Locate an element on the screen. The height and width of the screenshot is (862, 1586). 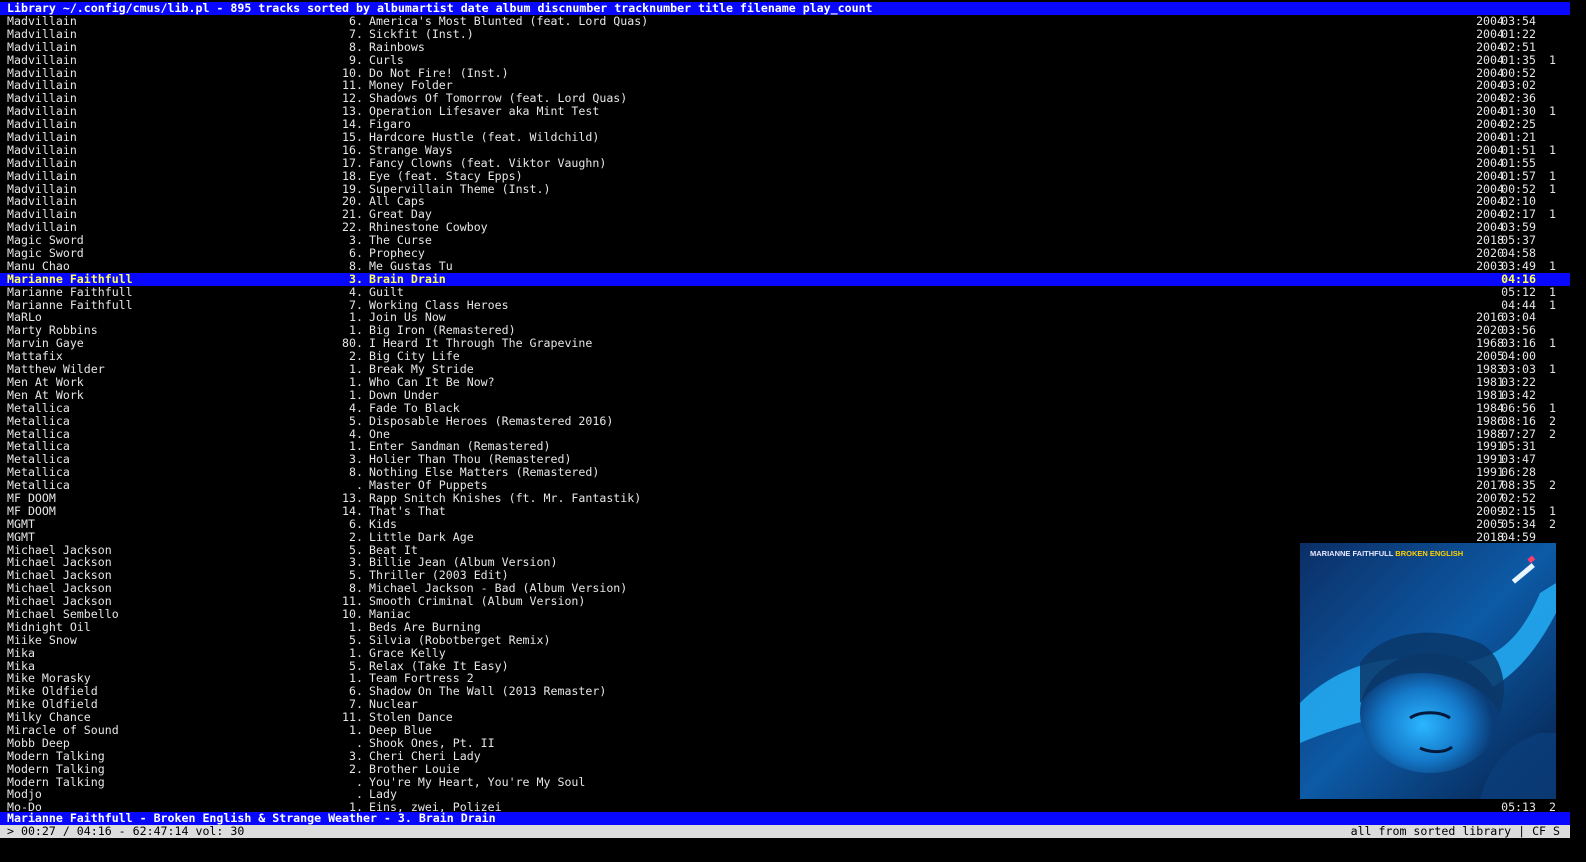
track-row: Manu Chao 8. Me Gustas Tu 2003 03:49 1 is located at coordinates (785, 266).